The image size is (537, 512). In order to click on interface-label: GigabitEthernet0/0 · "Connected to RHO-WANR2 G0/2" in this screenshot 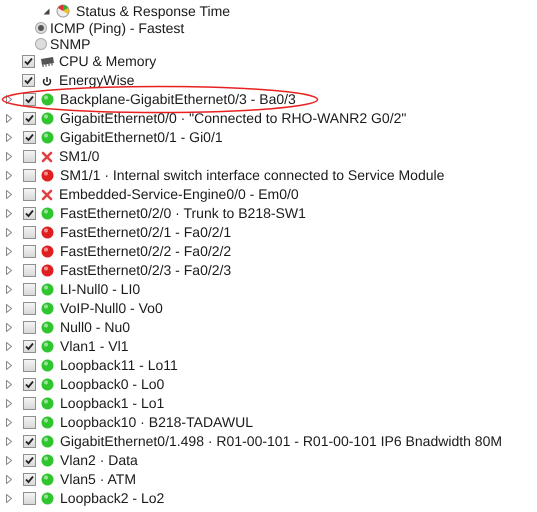, I will do `click(233, 118)`.